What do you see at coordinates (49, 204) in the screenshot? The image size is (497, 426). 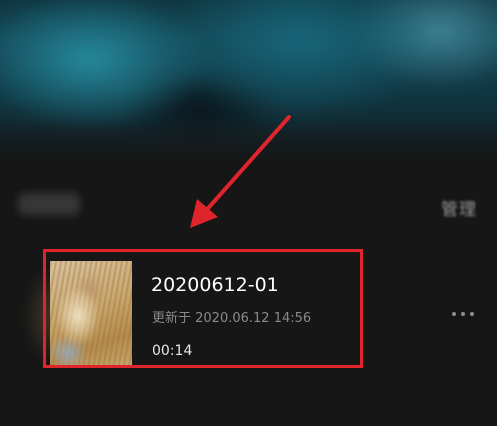 I see `section-title-blurred` at bounding box center [49, 204].